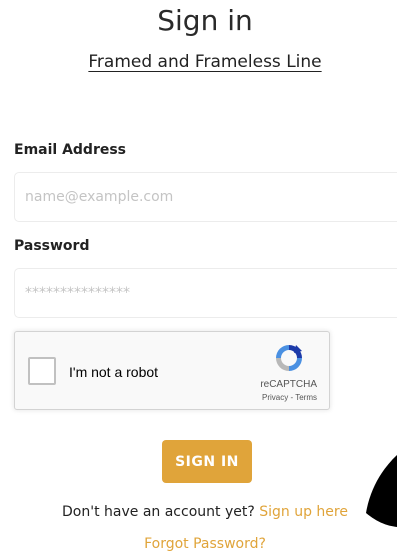 This screenshot has height=552, width=397. What do you see at coordinates (205, 62) in the screenshot?
I see `page-subtitle: Framed and Frameless Line` at bounding box center [205, 62].